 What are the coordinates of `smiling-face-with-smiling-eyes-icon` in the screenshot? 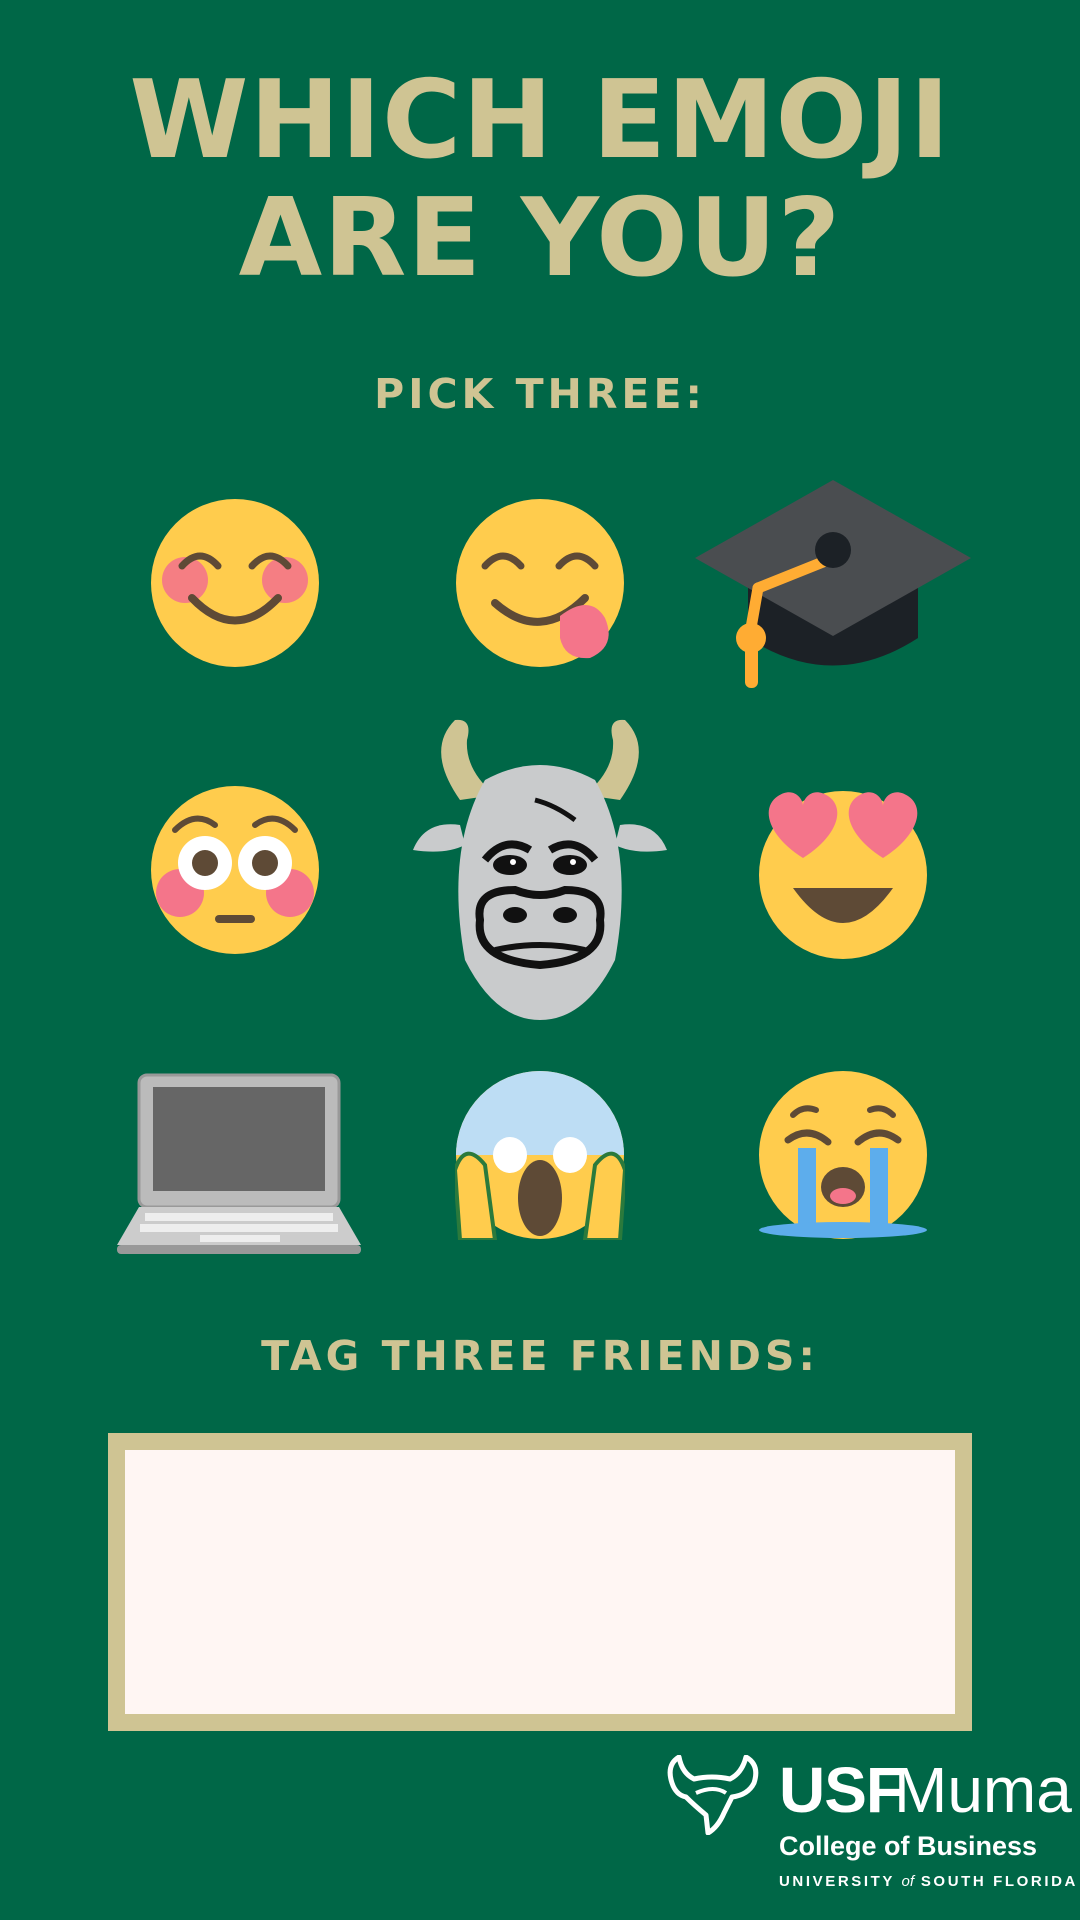 It's located at (235, 583).